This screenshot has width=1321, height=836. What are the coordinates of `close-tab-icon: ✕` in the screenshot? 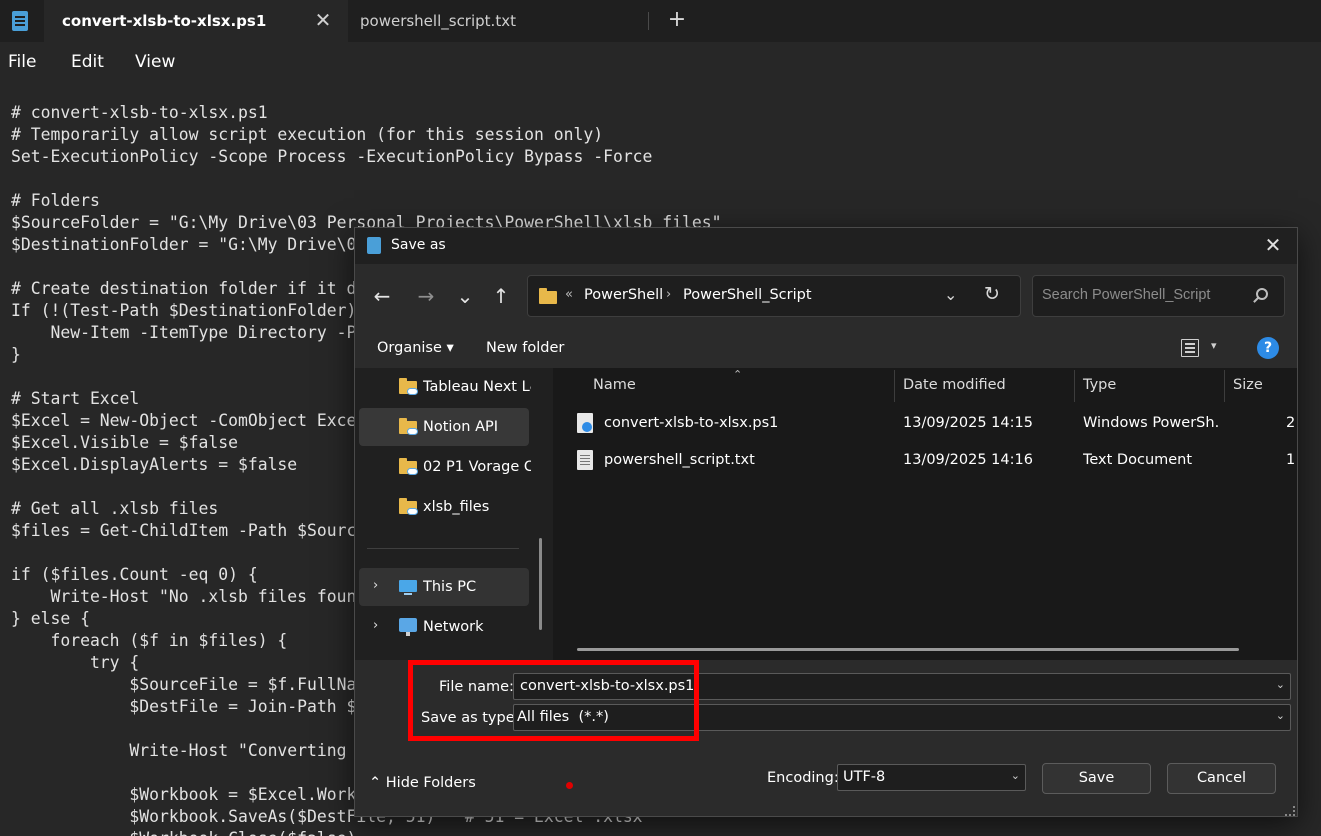 It's located at (323, 20).